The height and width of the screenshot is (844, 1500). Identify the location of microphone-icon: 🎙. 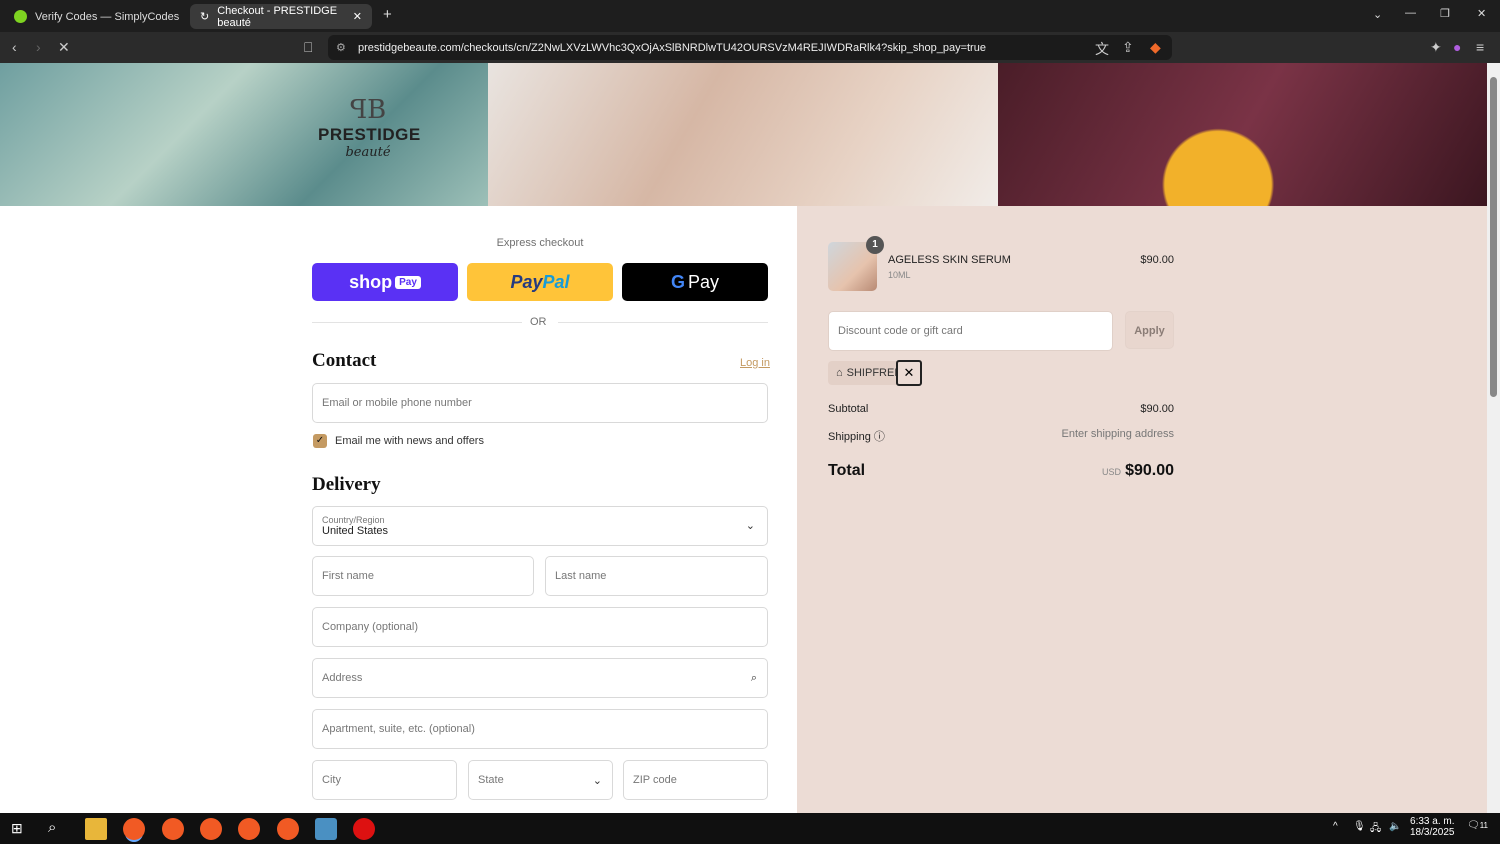
(1359, 826).